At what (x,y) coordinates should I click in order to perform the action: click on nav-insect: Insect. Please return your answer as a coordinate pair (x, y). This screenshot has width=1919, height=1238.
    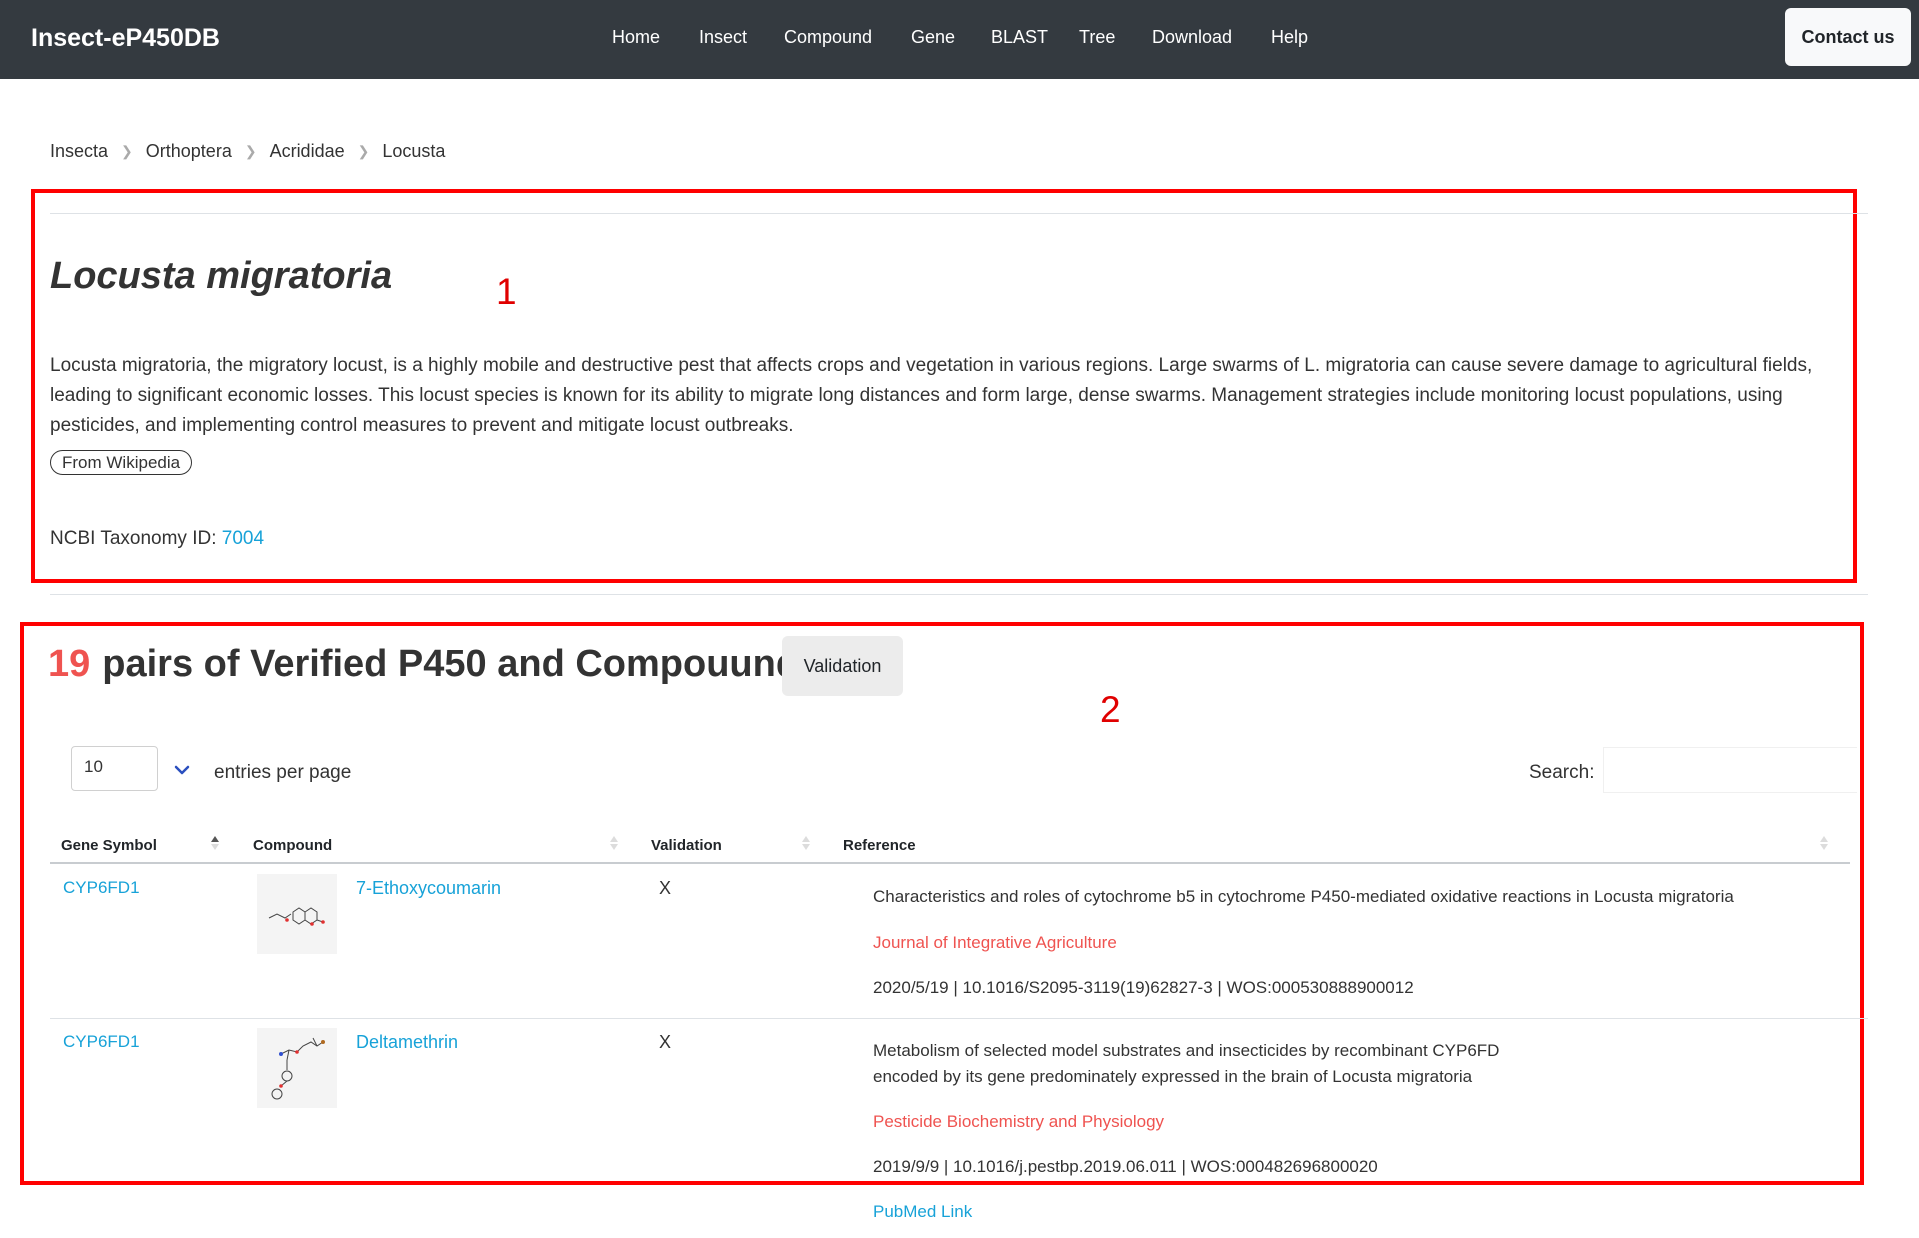
    Looking at the image, I should click on (723, 37).